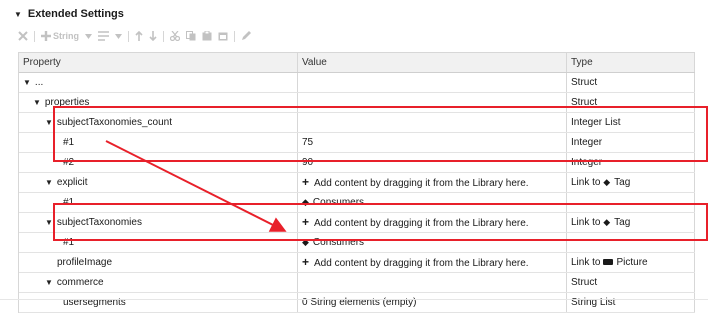  I want to click on property-cell: profileImage, so click(158, 262).